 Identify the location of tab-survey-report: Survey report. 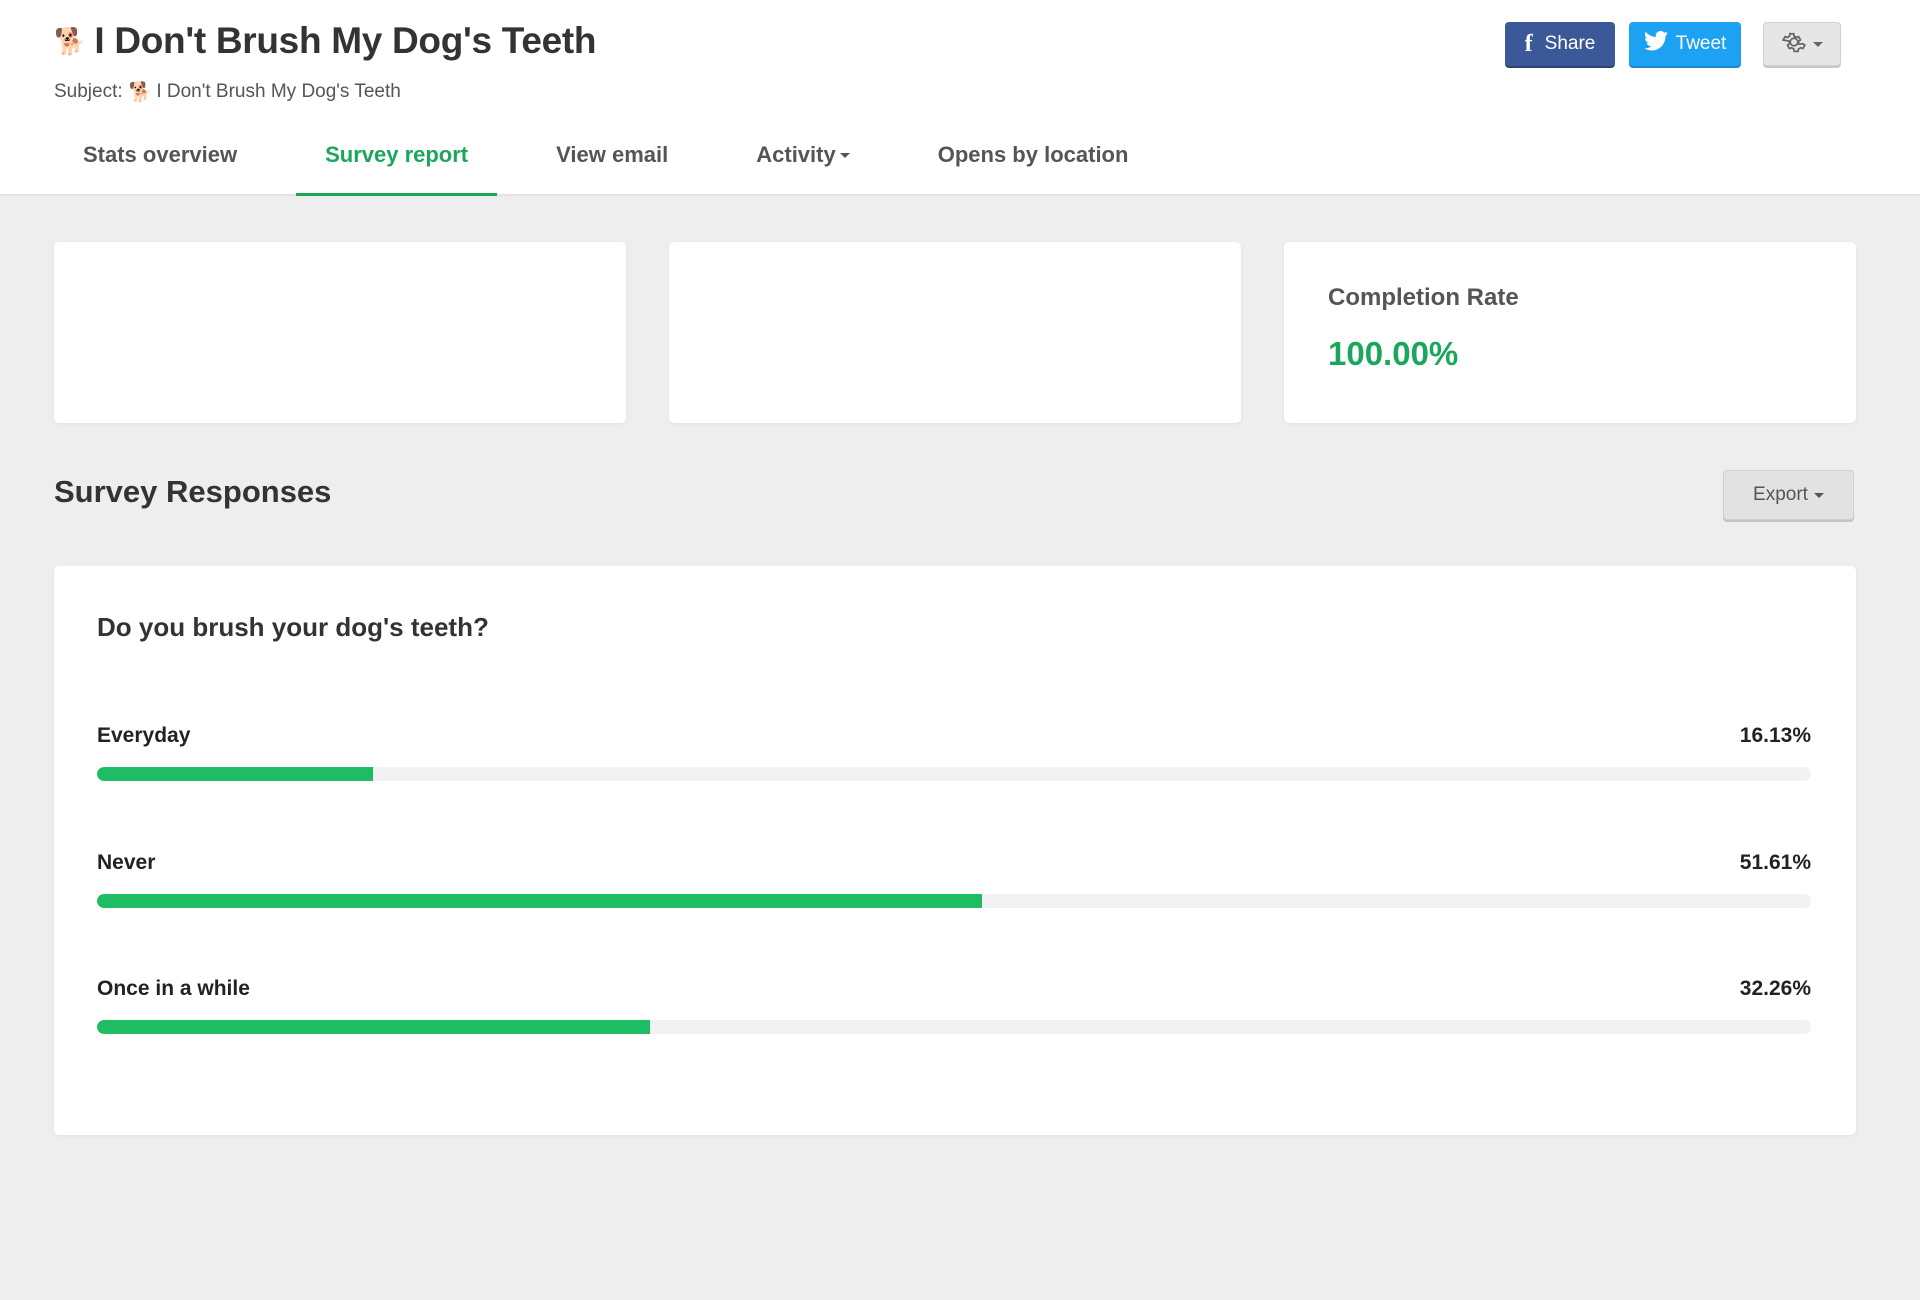
(397, 163).